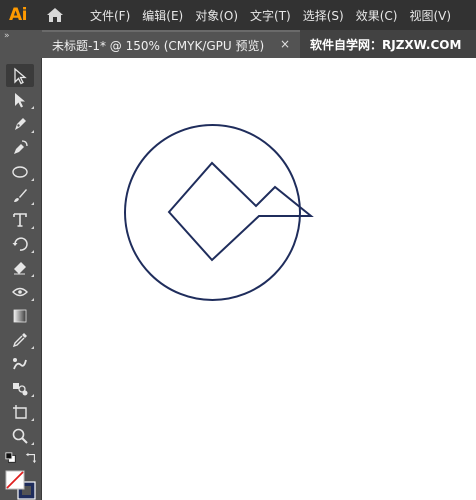  I want to click on document-tab-title: 未标题-1* @ 150% (CMYK/GPU 预览), so click(158, 45).